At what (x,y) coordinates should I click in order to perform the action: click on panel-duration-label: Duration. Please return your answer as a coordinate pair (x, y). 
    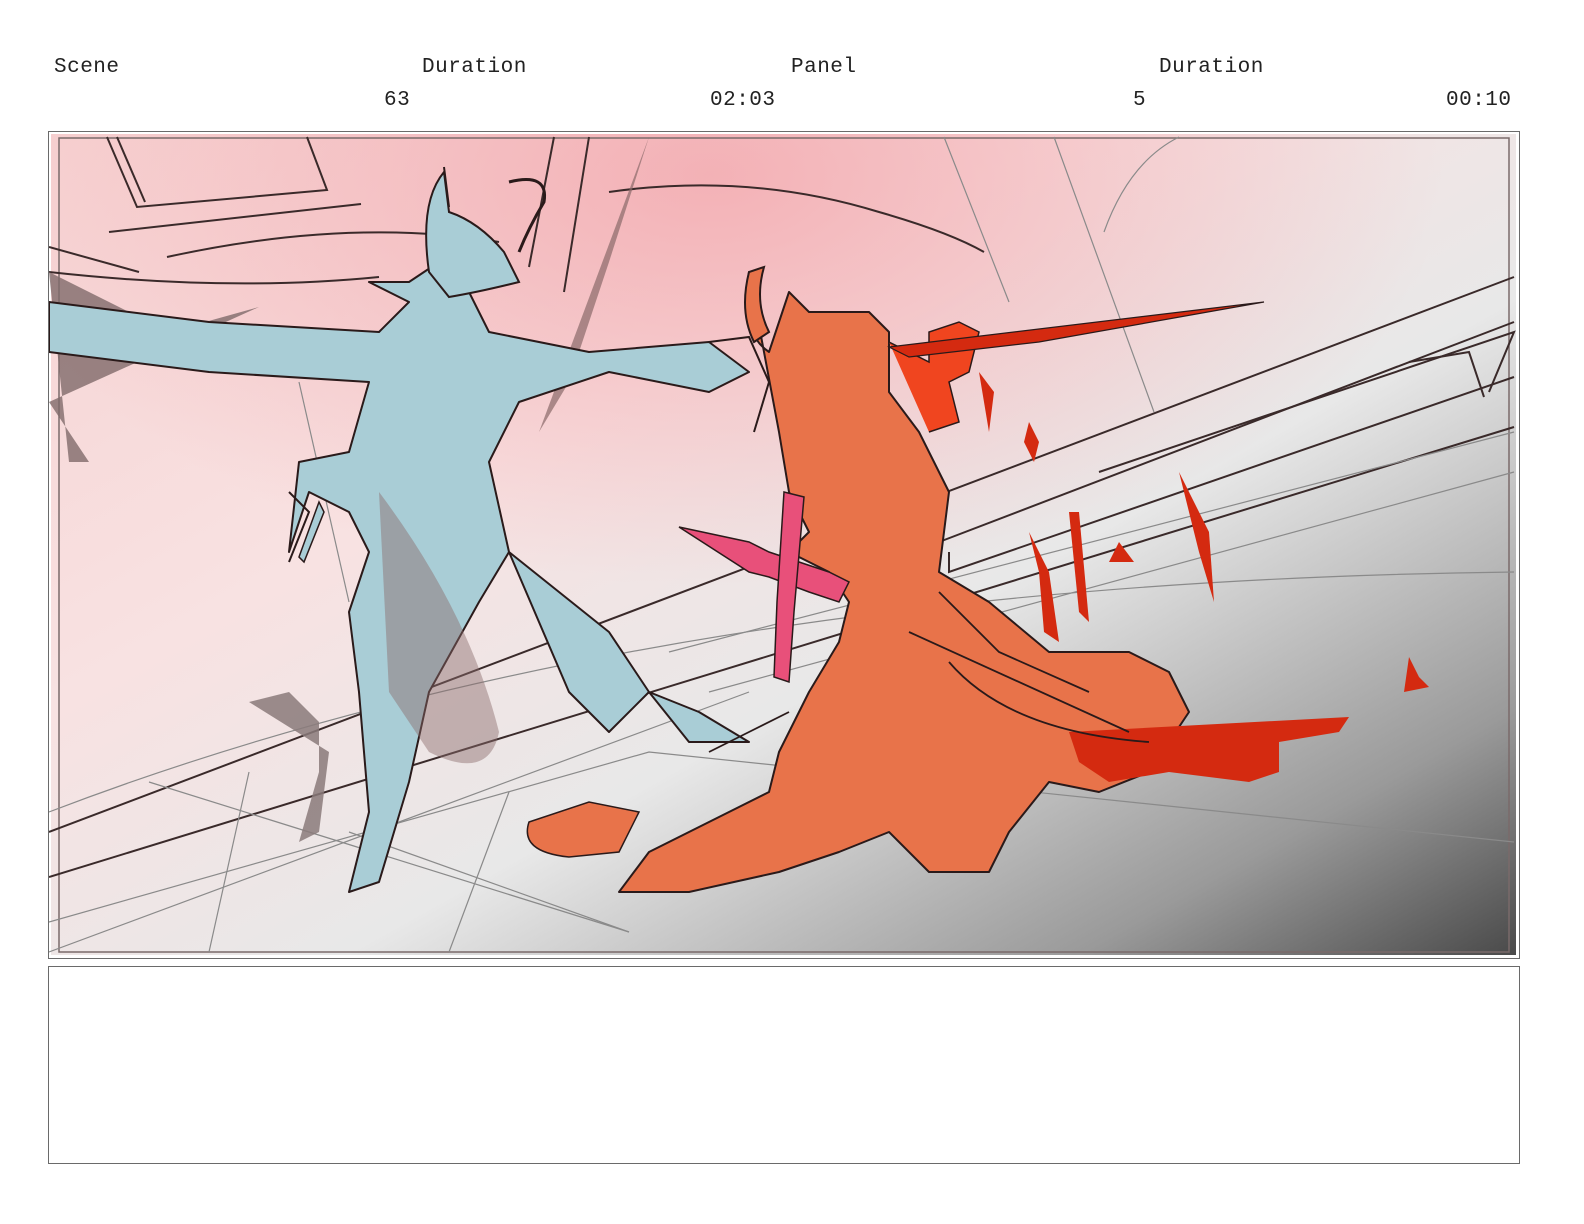
    Looking at the image, I should click on (1211, 67).